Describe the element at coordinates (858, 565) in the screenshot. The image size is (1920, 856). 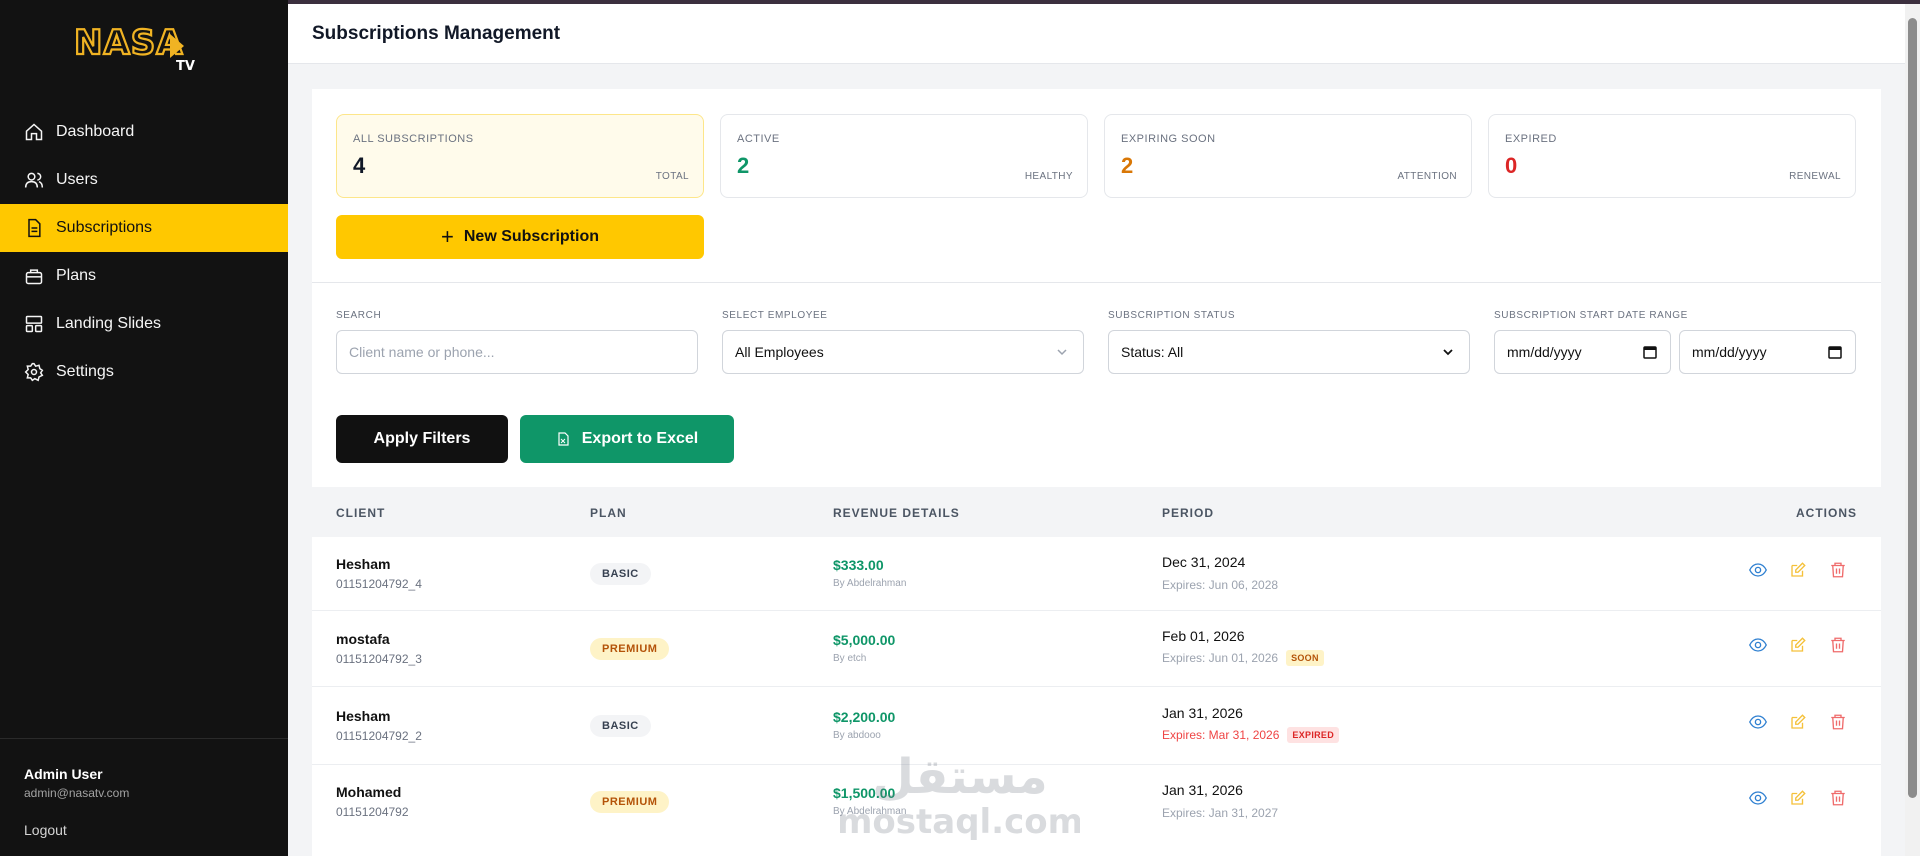
I see `revenue-amount: $333.00` at that location.